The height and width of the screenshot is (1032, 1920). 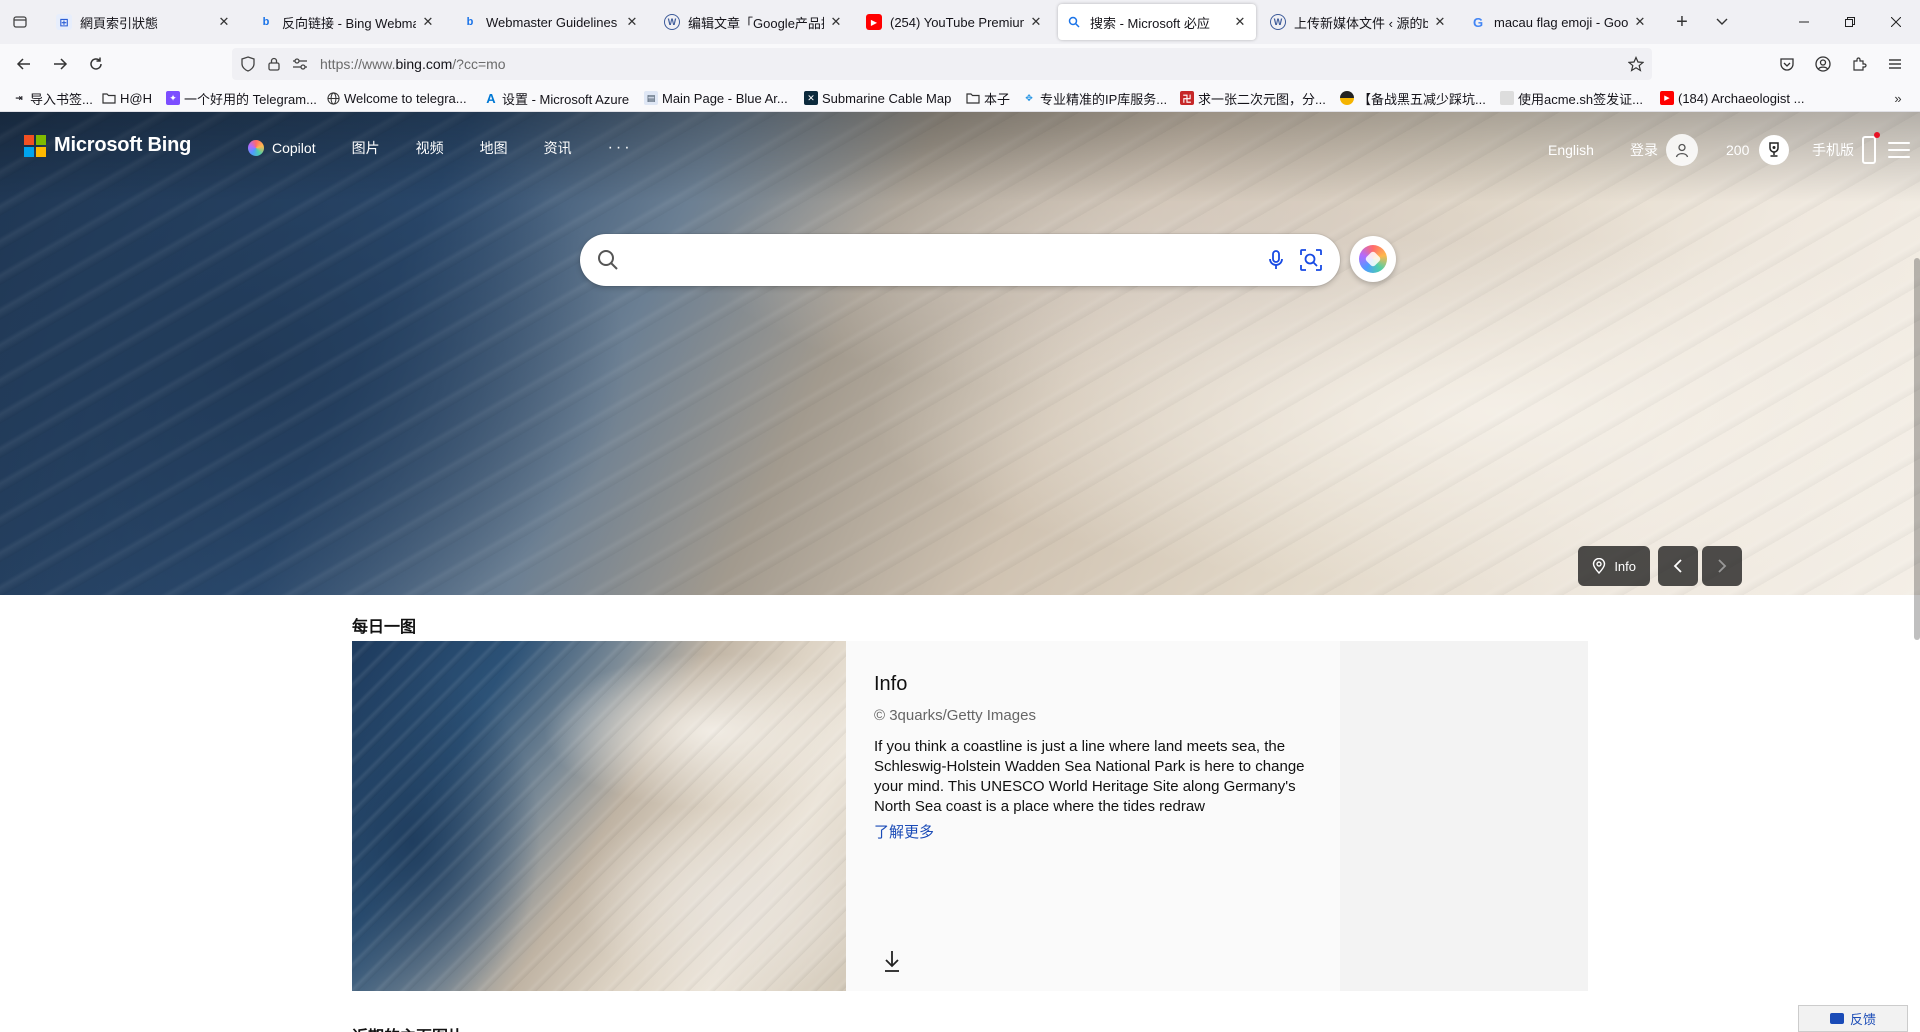 I want to click on bing-logo: Microsoft Bing, so click(x=107, y=145).